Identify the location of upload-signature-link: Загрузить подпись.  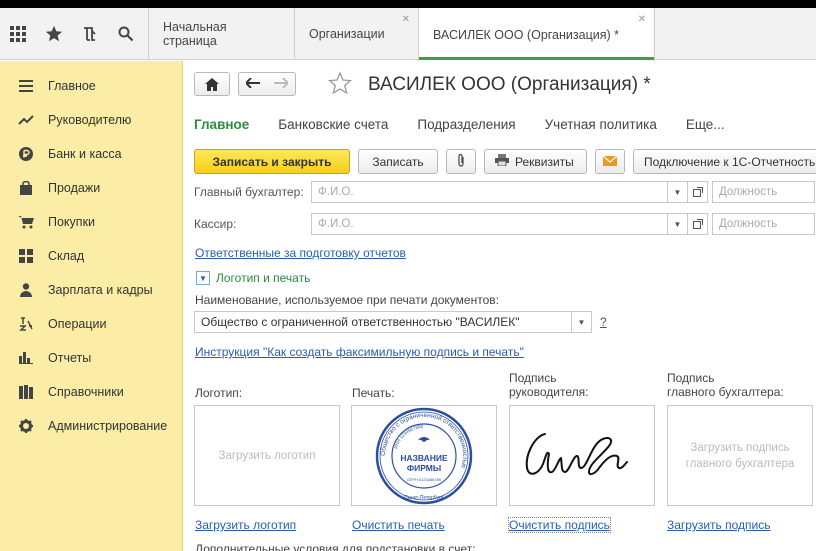
(719, 525).